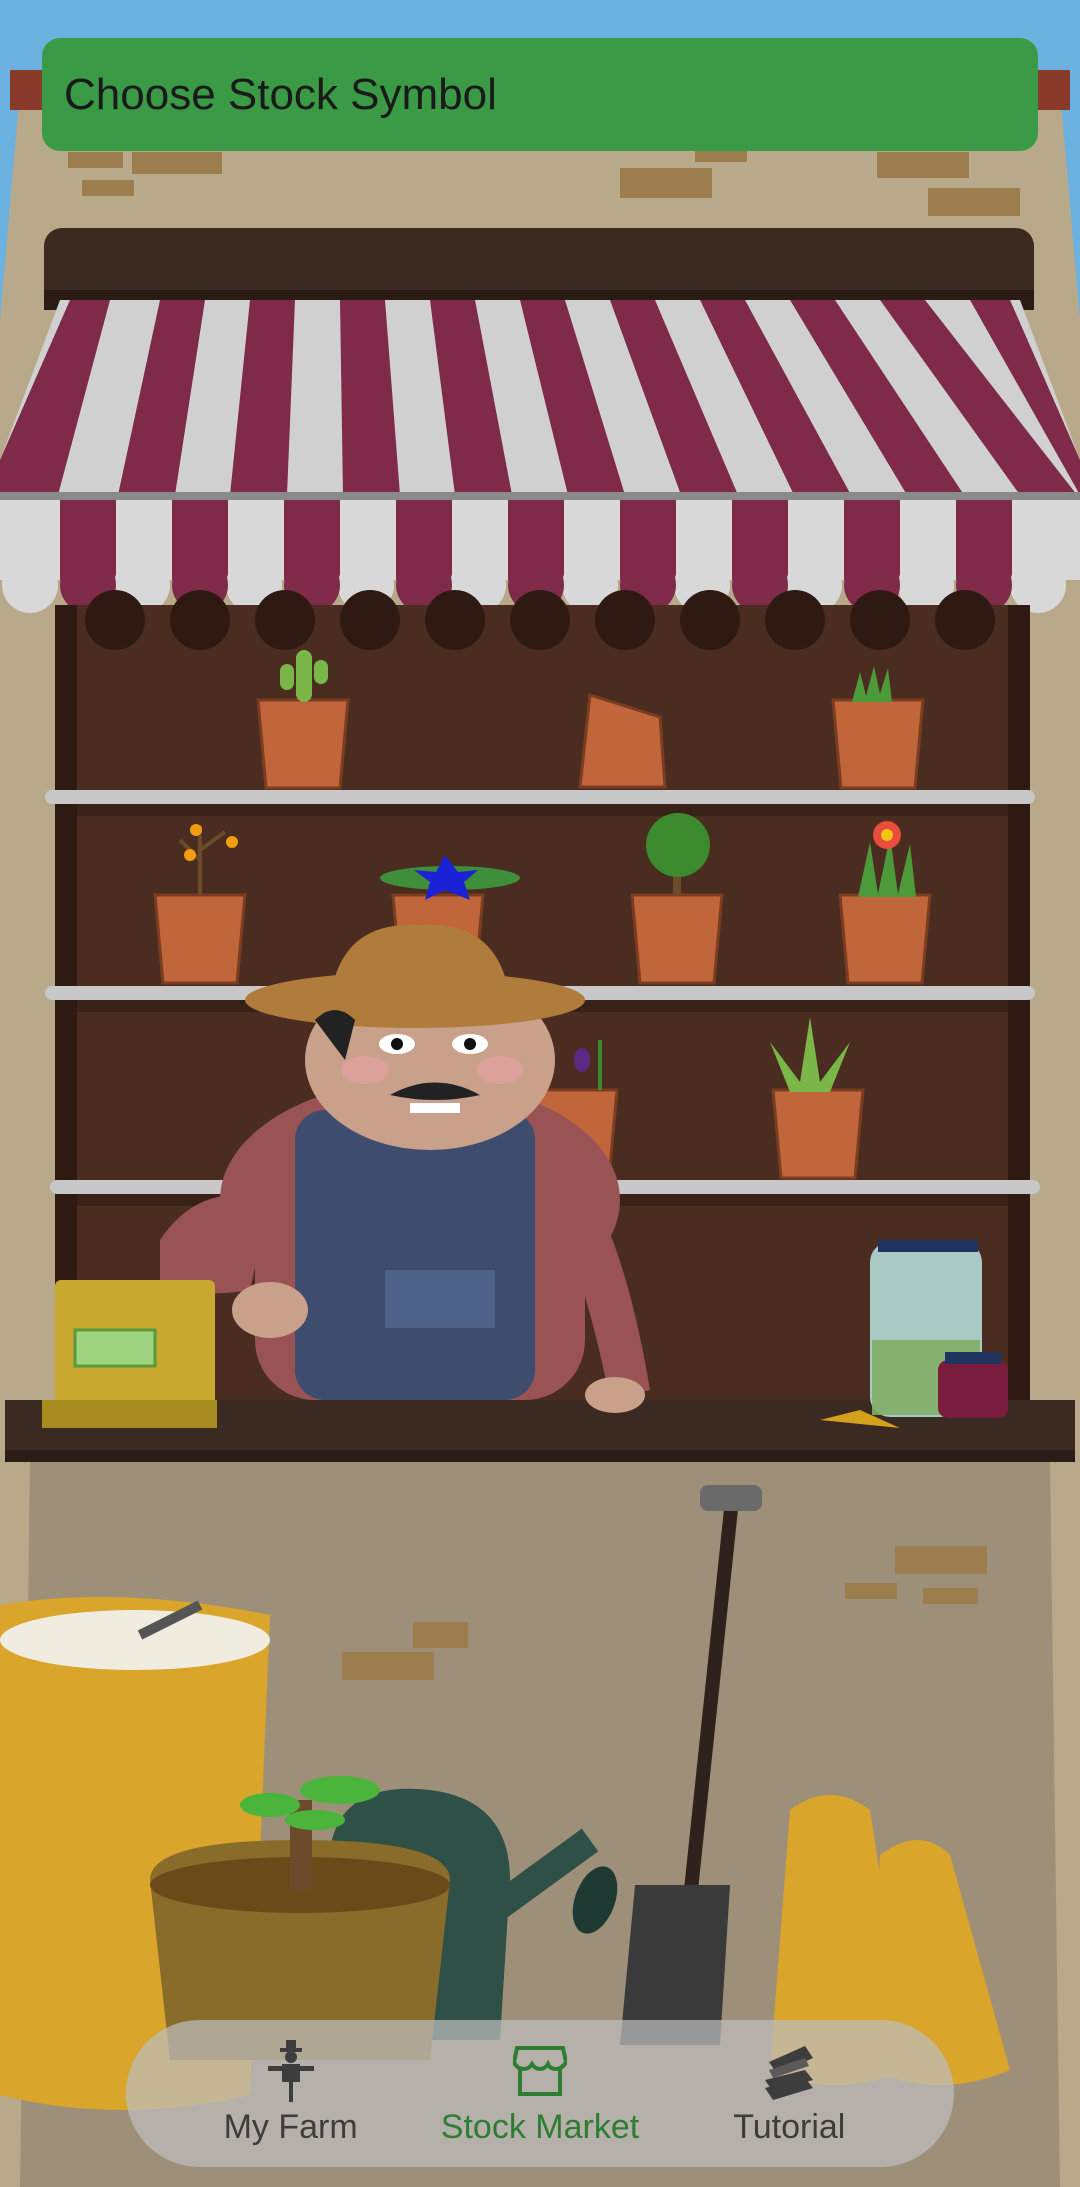  I want to click on nav-label-stock-market: Stock Market, so click(540, 2127).